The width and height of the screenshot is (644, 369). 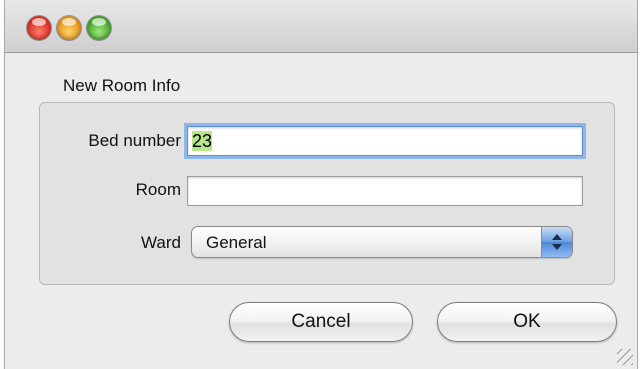 I want to click on room-field, so click(x=385, y=191).